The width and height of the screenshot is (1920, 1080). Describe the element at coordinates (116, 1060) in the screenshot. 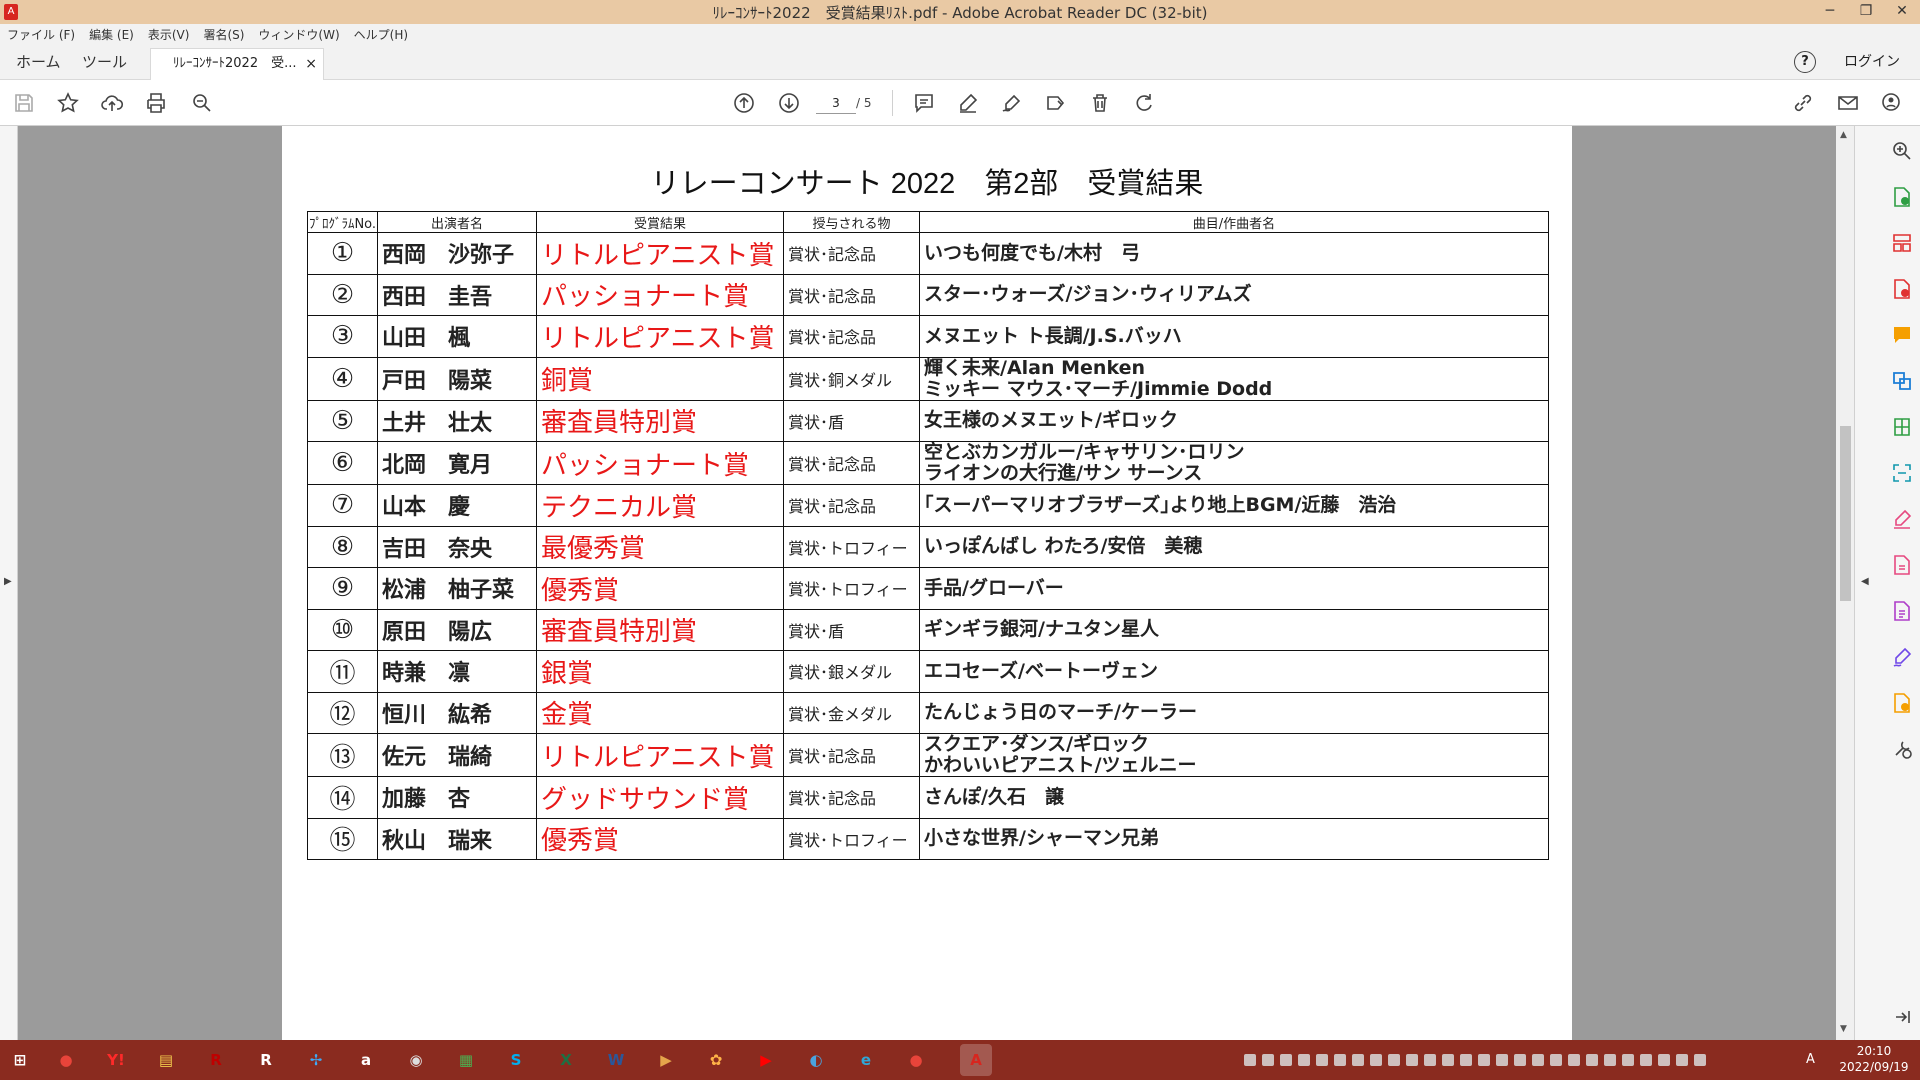

I see `taskbar-yahoo-icon: Y!` at that location.